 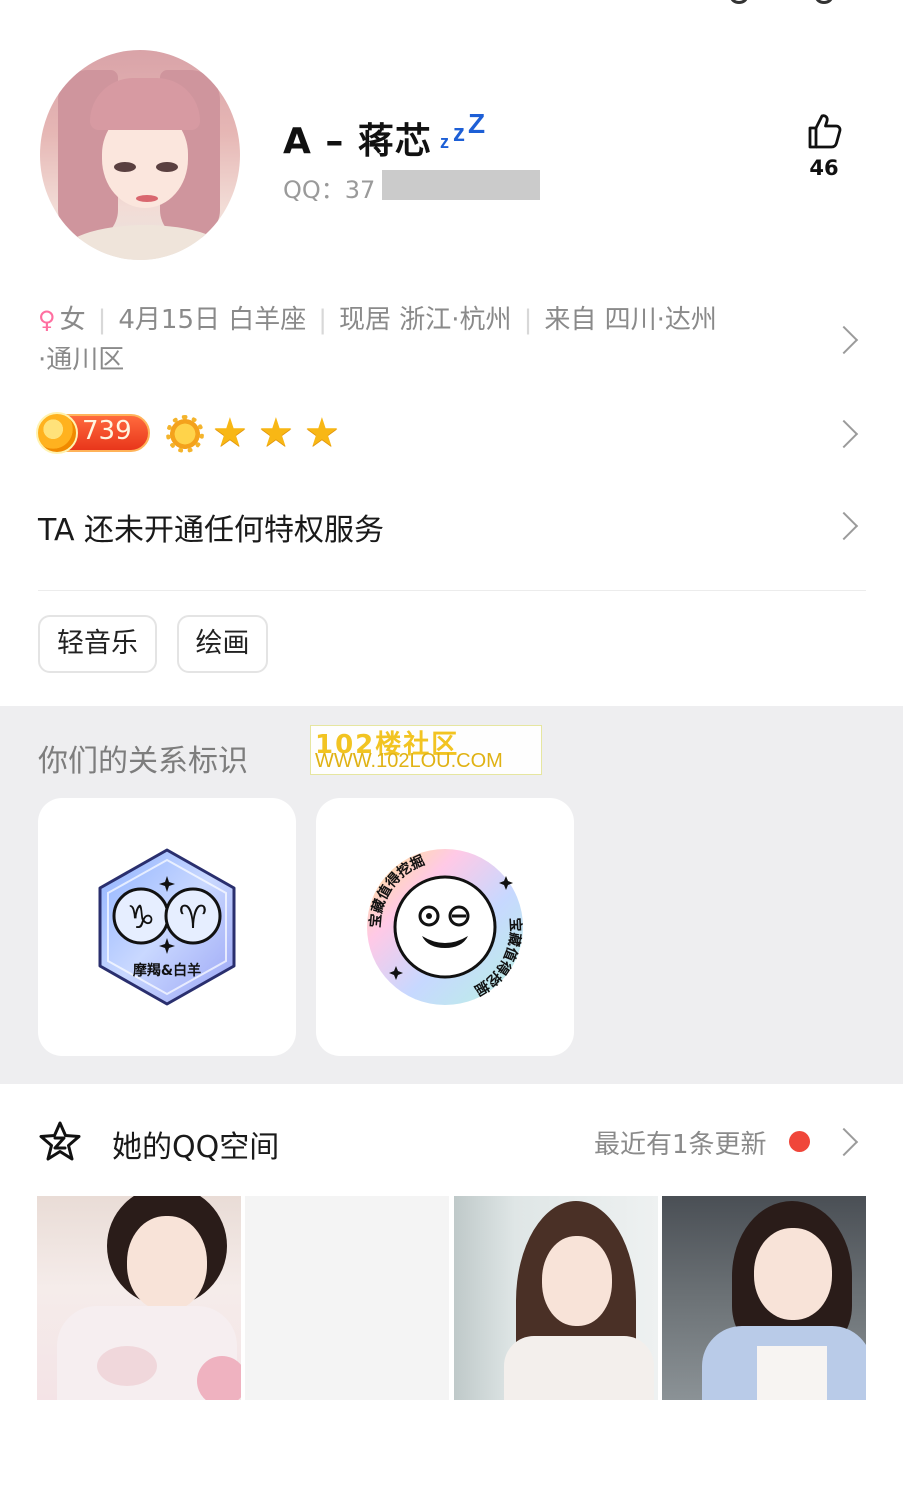 I want to click on status-bar-remnant, so click(x=451, y=4).